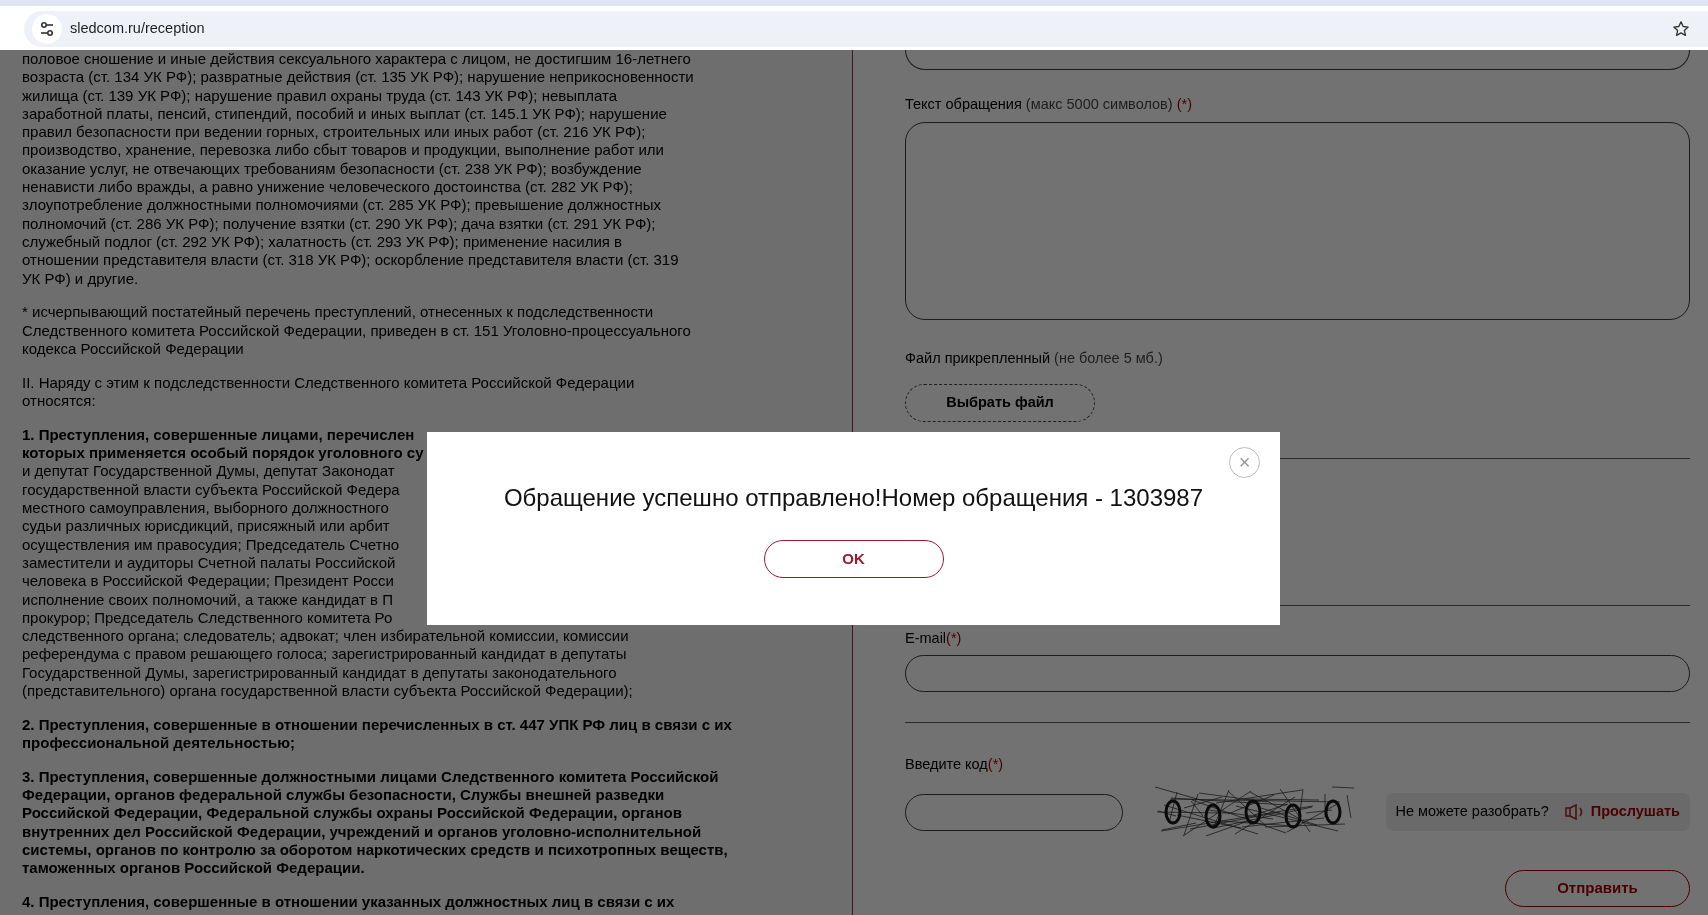 This screenshot has width=1708, height=915. I want to click on article-text-line: следственного органа; следователь; адвокат; член избирательной комиссии, комиссии, so click(325, 636).